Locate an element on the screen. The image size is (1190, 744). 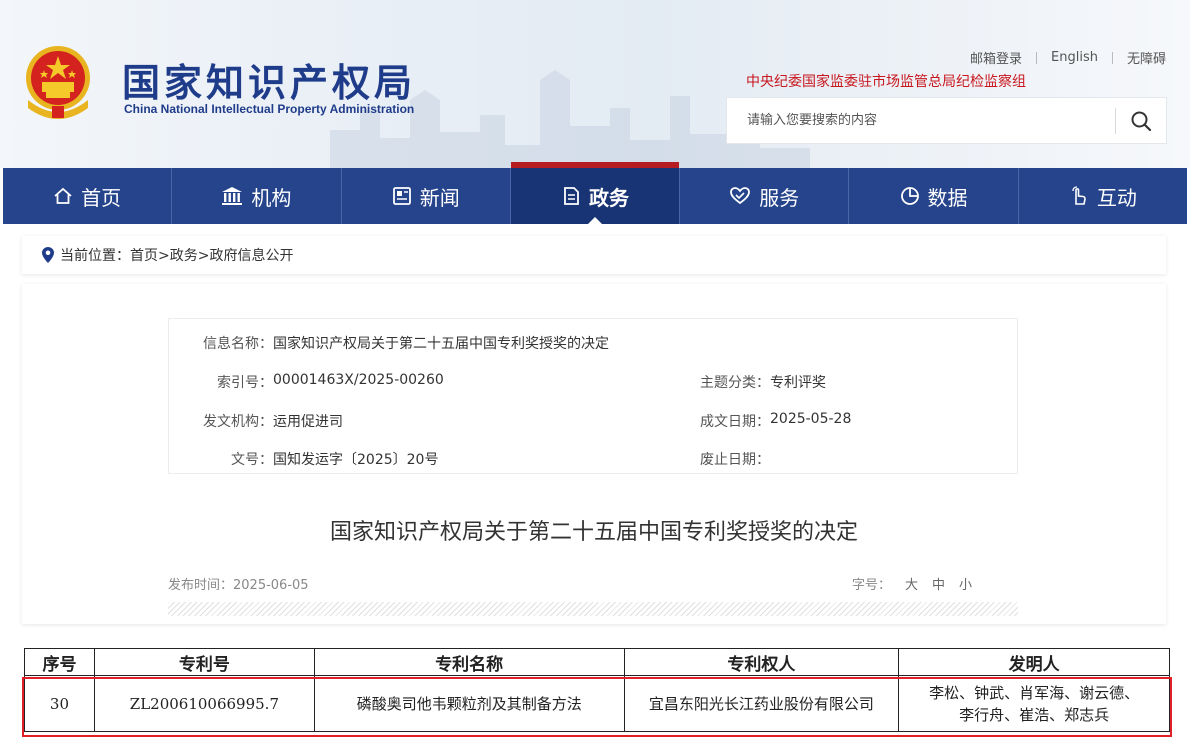
index-label: 索引号： is located at coordinates (245, 383).